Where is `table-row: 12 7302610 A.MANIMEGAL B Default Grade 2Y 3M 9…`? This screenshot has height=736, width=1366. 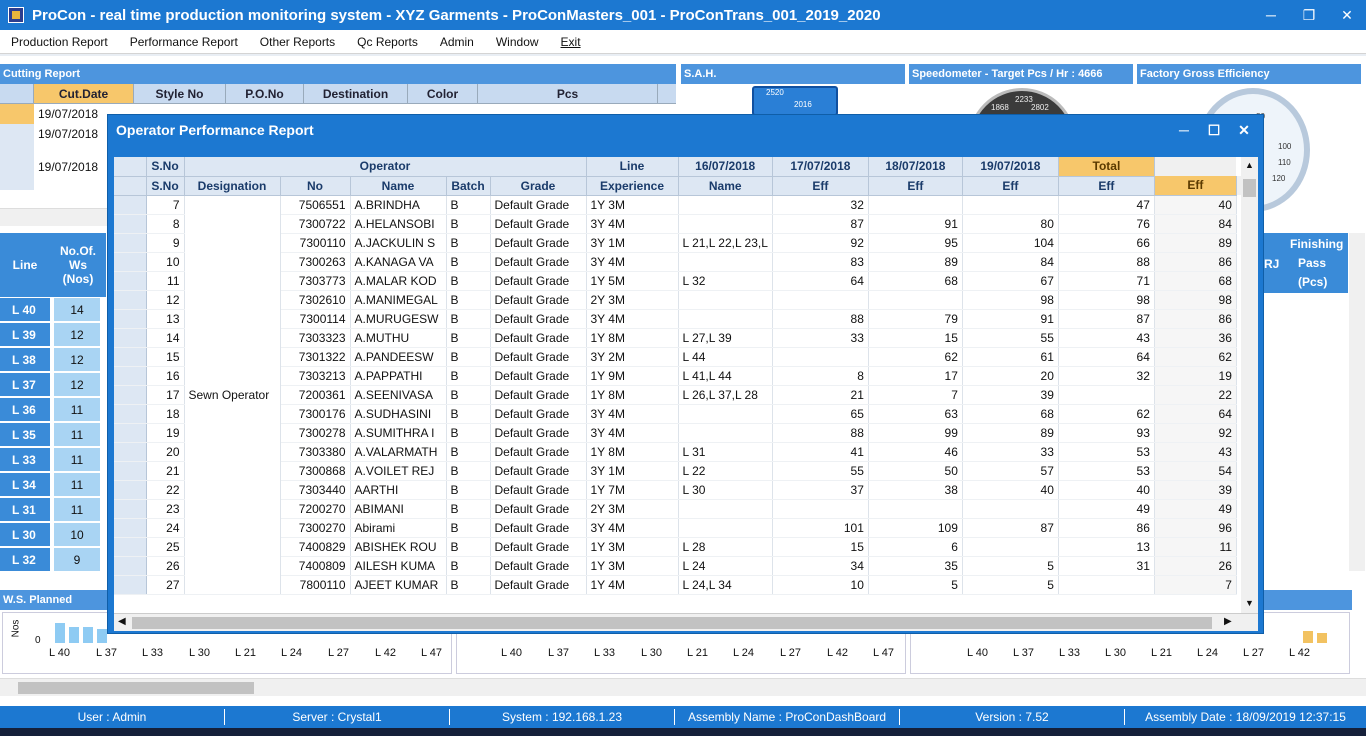
table-row: 12 7302610 A.MANIMEGAL B Default Grade 2Y 3M 9… is located at coordinates (679, 300).